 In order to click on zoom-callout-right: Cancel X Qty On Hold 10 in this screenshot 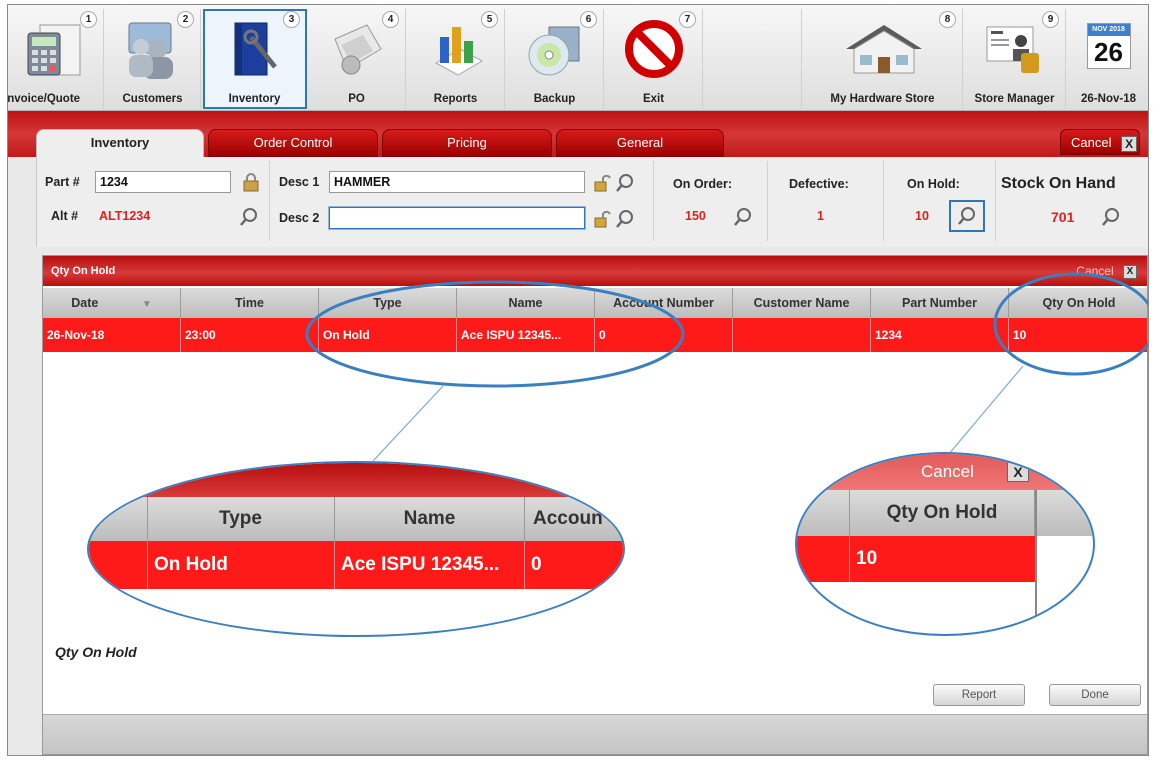, I will do `click(945, 544)`.